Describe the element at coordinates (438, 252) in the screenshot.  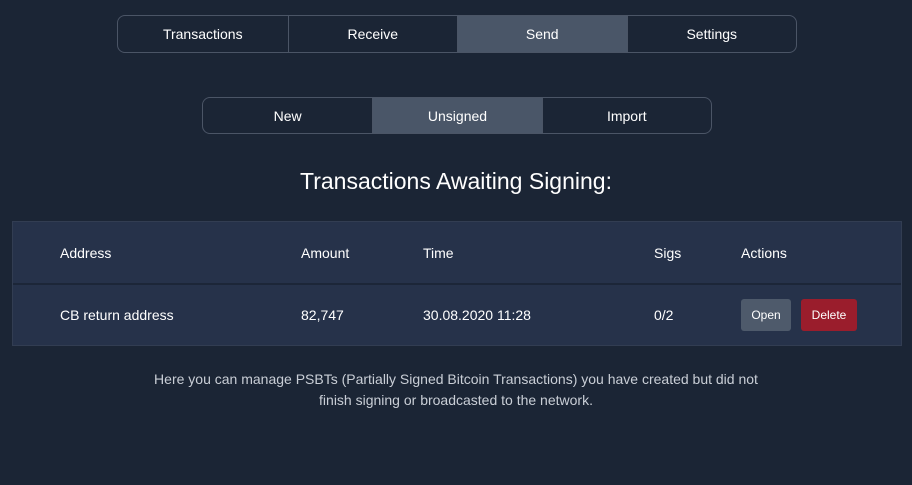
I see `column-header-time: Time` at that location.